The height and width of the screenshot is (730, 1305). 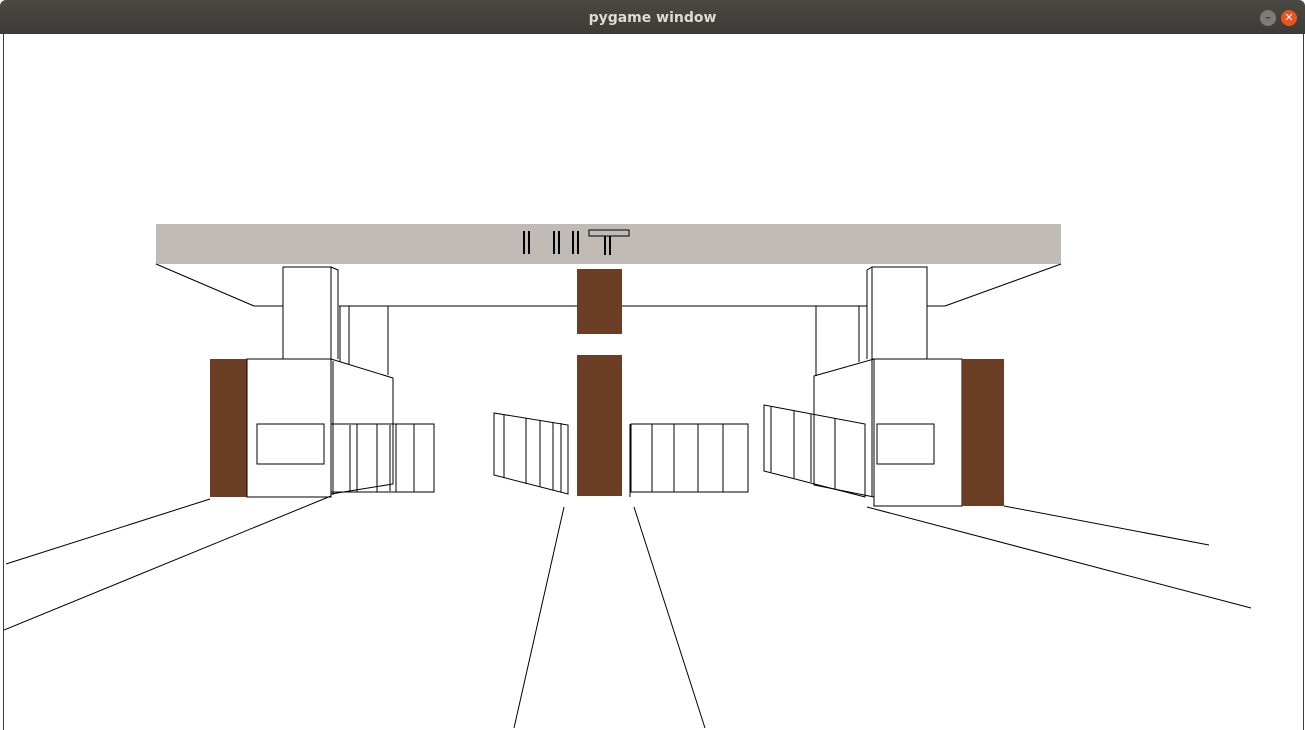 I want to click on left-building, so click(x=322, y=428).